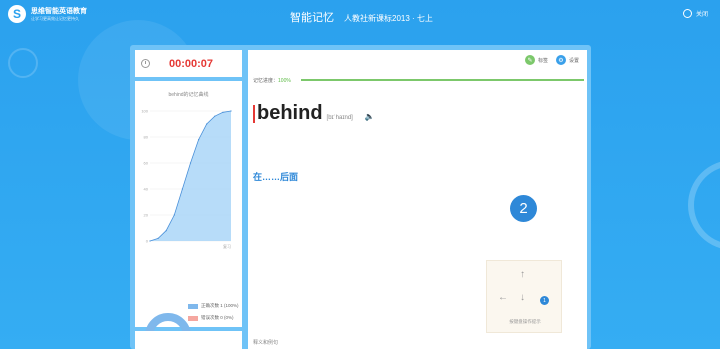  I want to click on gear-icon: ⚙, so click(560, 60).